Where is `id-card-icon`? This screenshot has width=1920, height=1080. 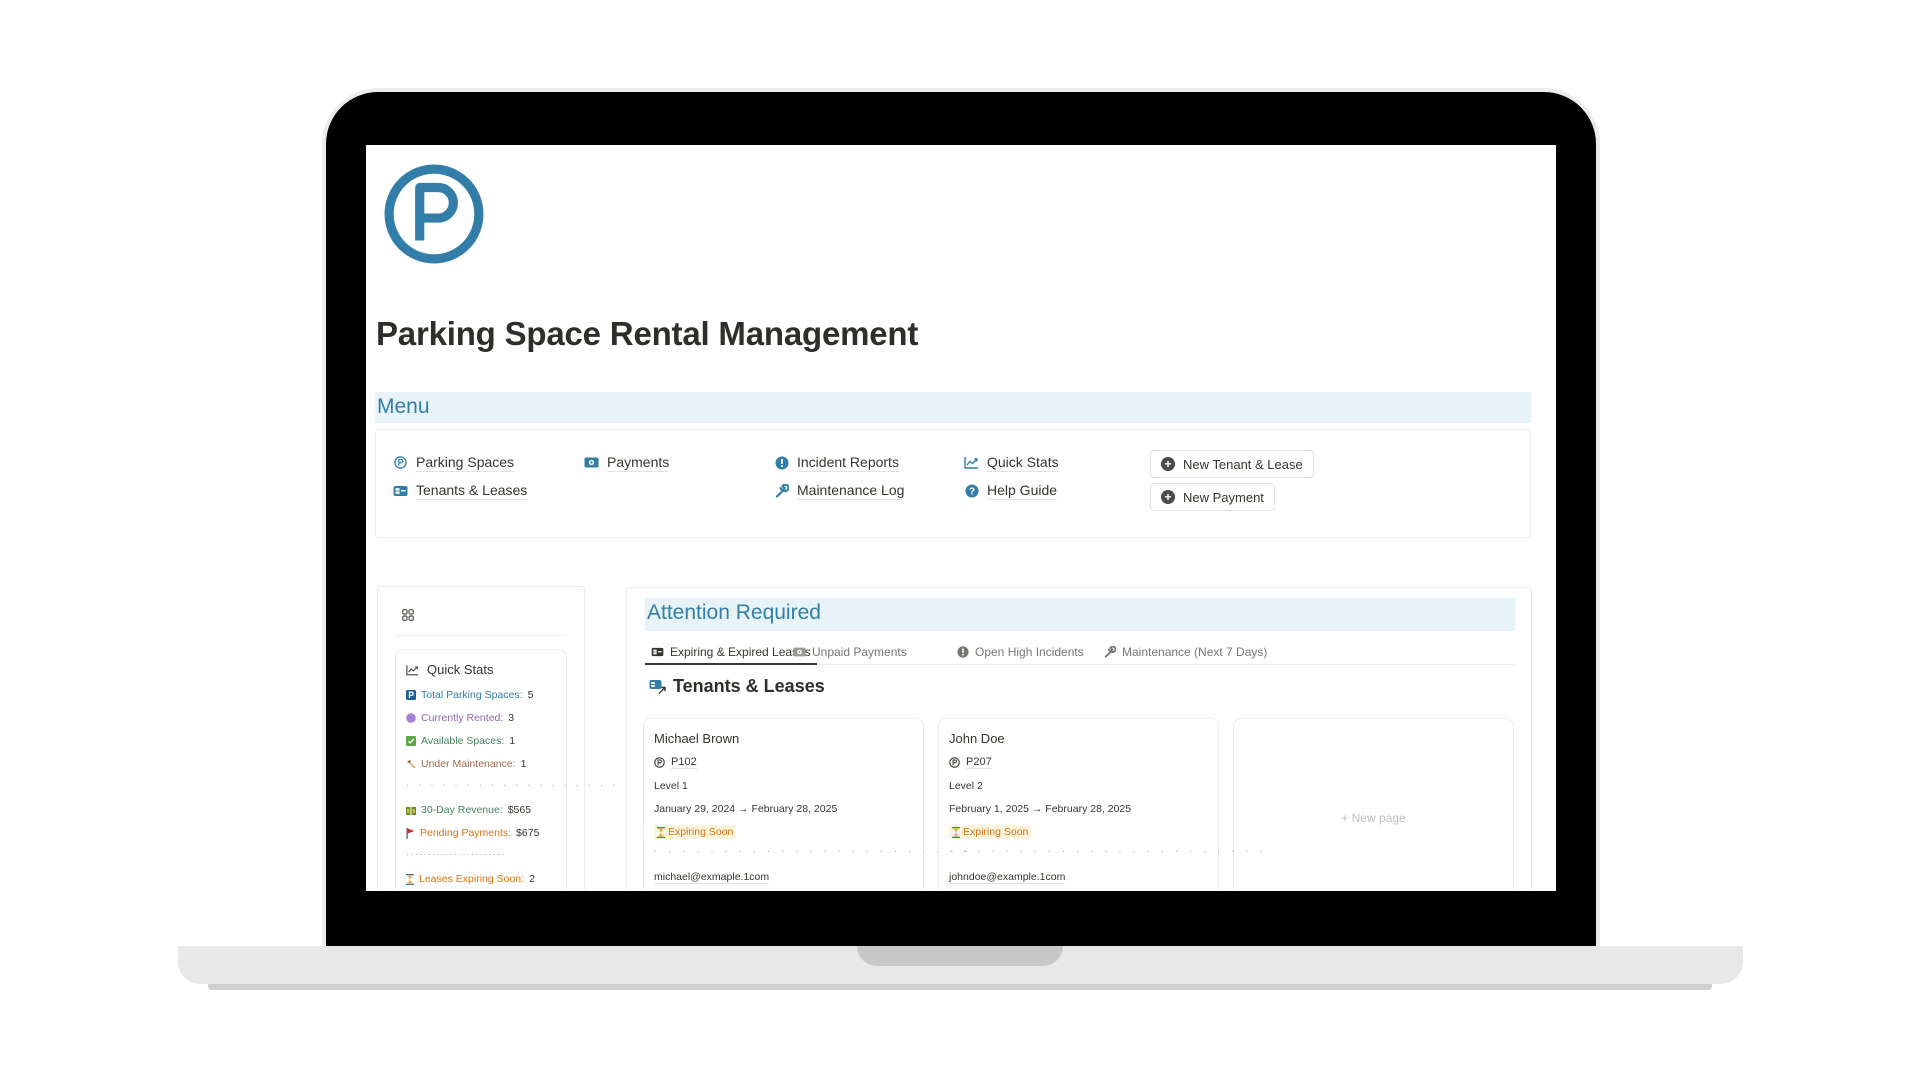 id-card-icon is located at coordinates (400, 490).